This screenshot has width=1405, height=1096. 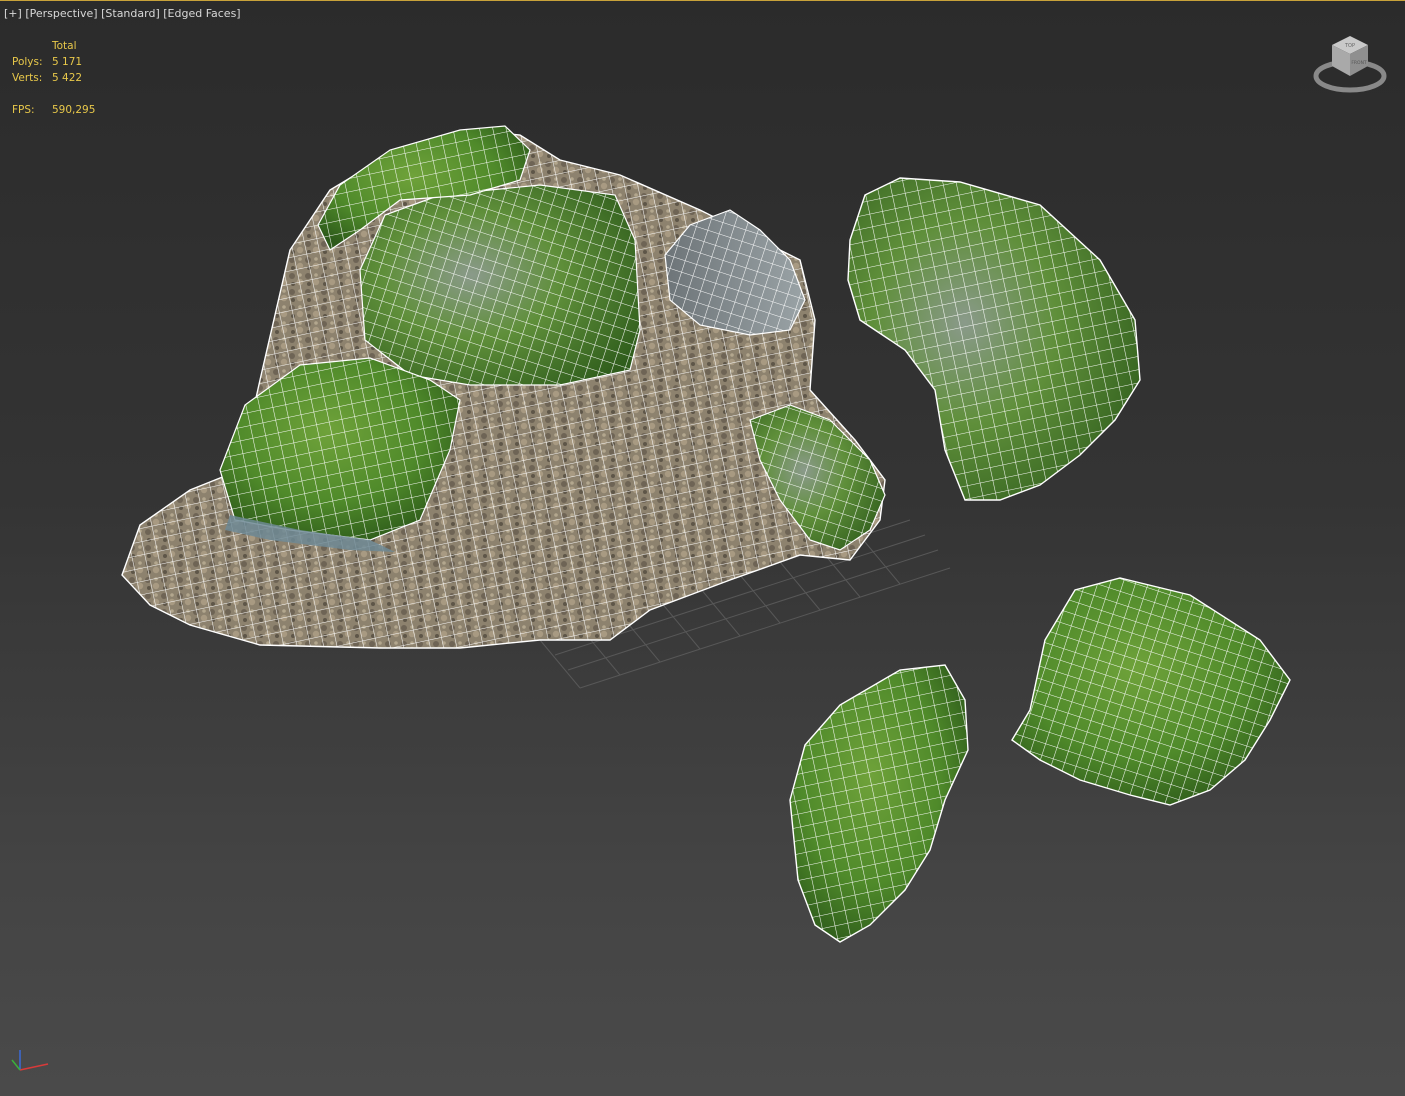 What do you see at coordinates (1359, 63) in the screenshot?
I see `viewcube-front-label: FRONT` at bounding box center [1359, 63].